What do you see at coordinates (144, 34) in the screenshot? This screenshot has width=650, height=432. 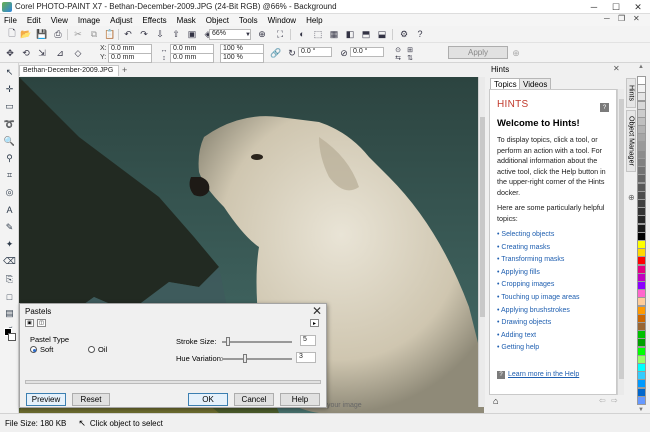 I see `redo-icon: ↷` at bounding box center [144, 34].